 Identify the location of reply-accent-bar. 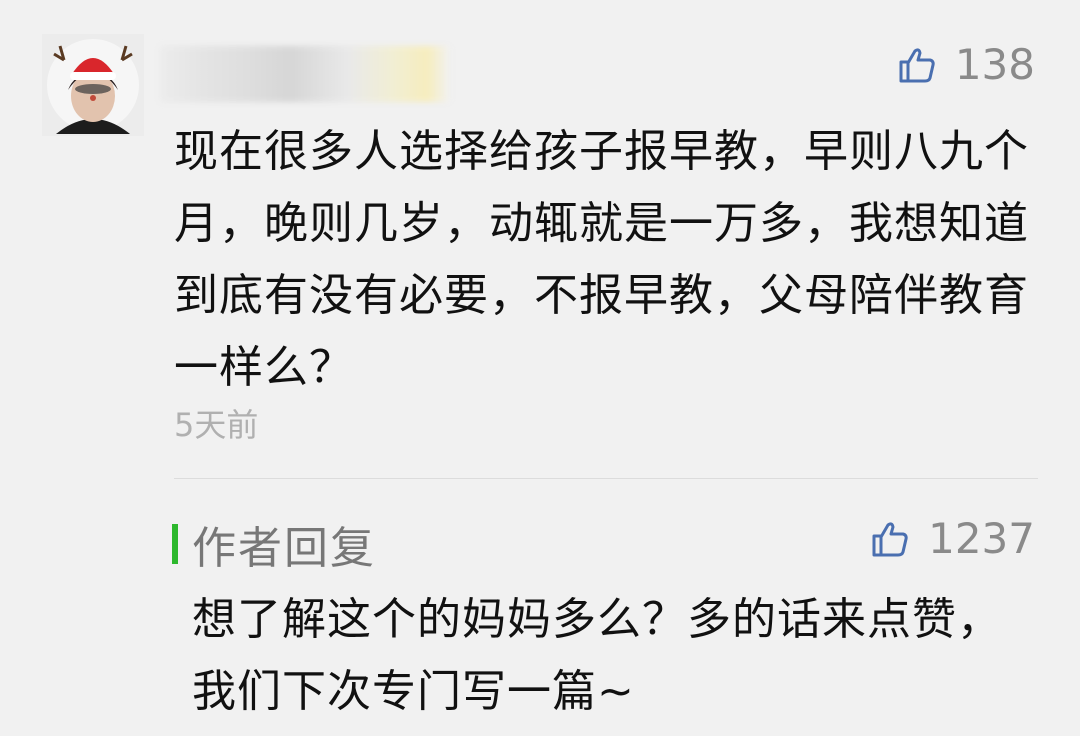
(175, 544).